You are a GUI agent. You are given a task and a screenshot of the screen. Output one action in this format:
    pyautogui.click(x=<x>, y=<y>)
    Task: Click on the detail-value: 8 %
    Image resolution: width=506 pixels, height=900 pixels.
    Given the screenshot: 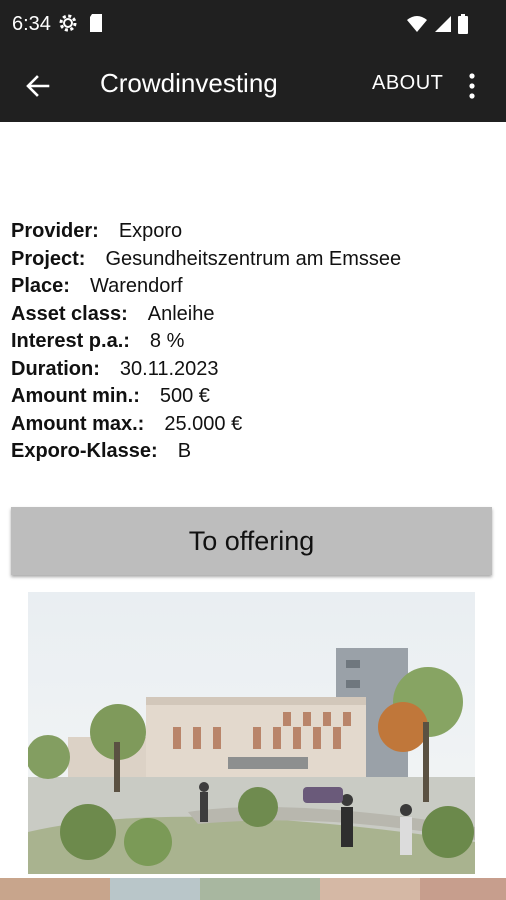 What is the action you would take?
    pyautogui.click(x=167, y=341)
    